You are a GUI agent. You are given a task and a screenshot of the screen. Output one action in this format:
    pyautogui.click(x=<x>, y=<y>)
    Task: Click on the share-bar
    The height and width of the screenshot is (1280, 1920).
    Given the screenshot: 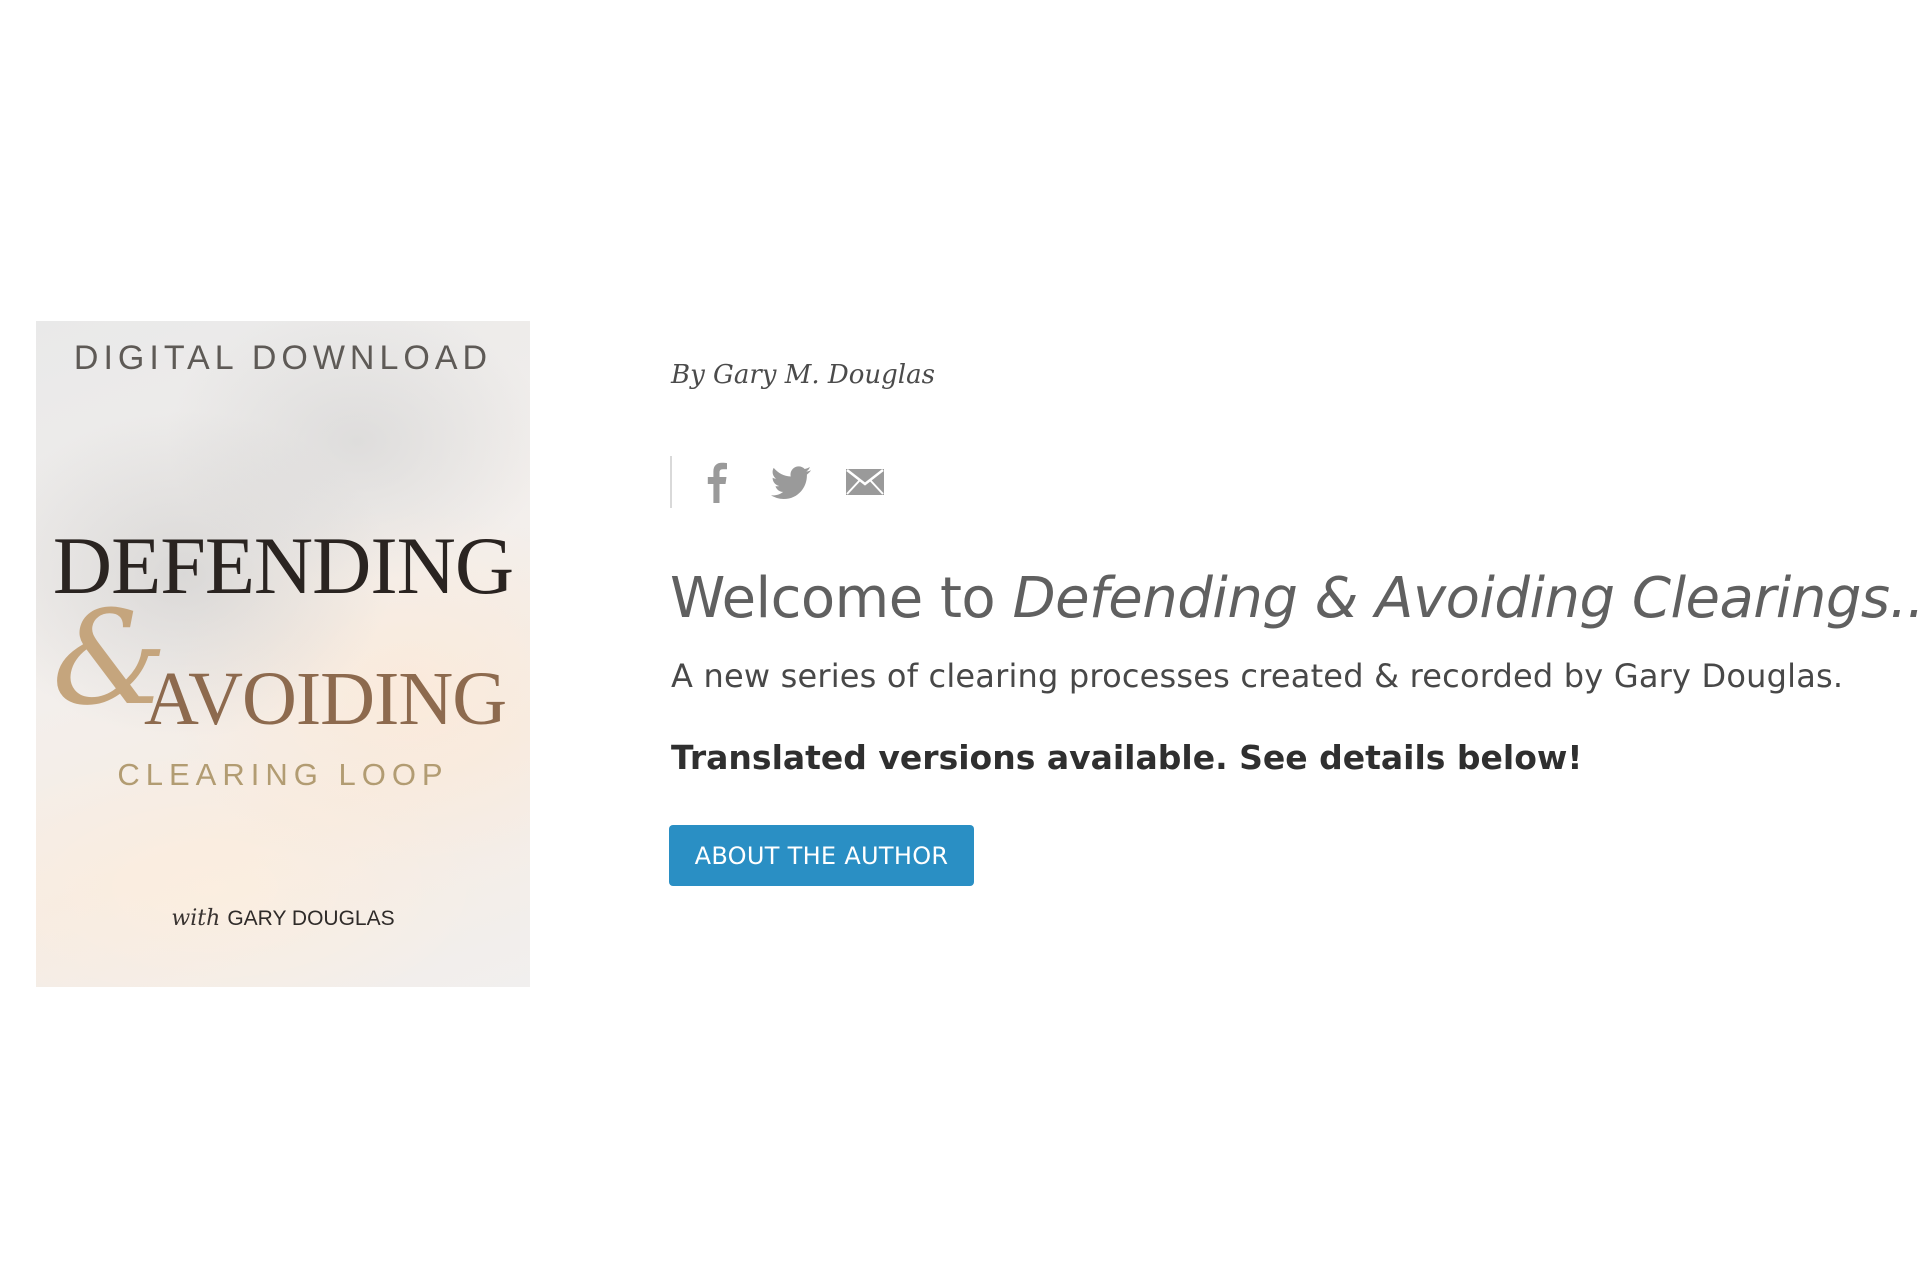 What is the action you would take?
    pyautogui.click(x=794, y=482)
    